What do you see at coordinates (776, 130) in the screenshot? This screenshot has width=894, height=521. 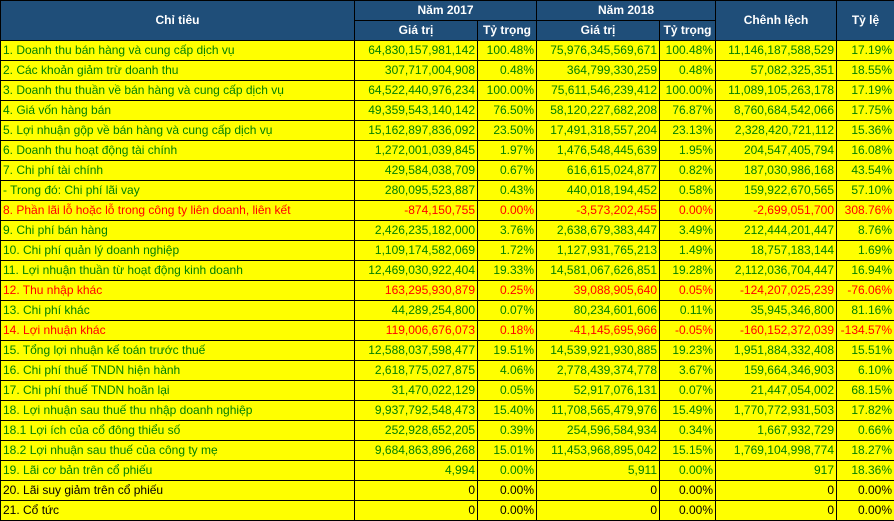 I see `difference: 2,328,420,721,112` at bounding box center [776, 130].